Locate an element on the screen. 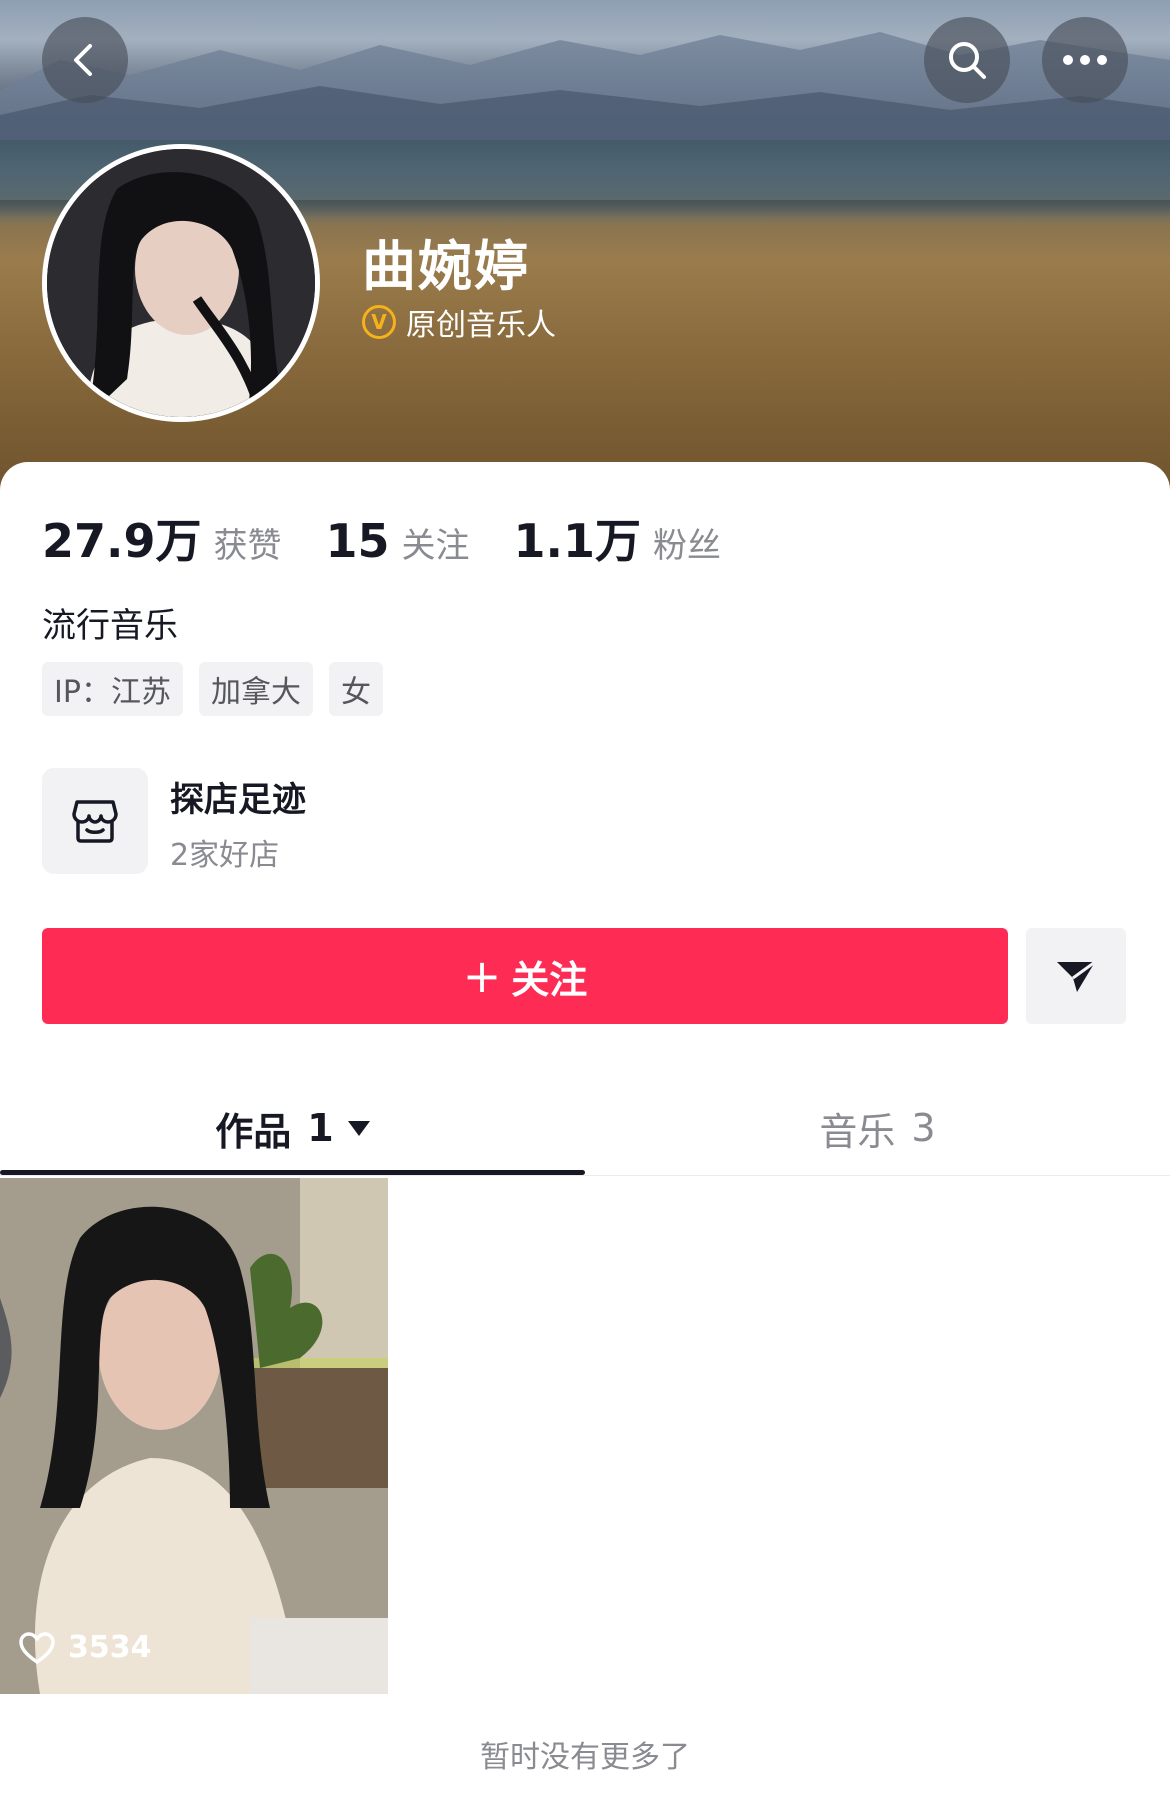  more-horizontal-icon is located at coordinates (1085, 60).